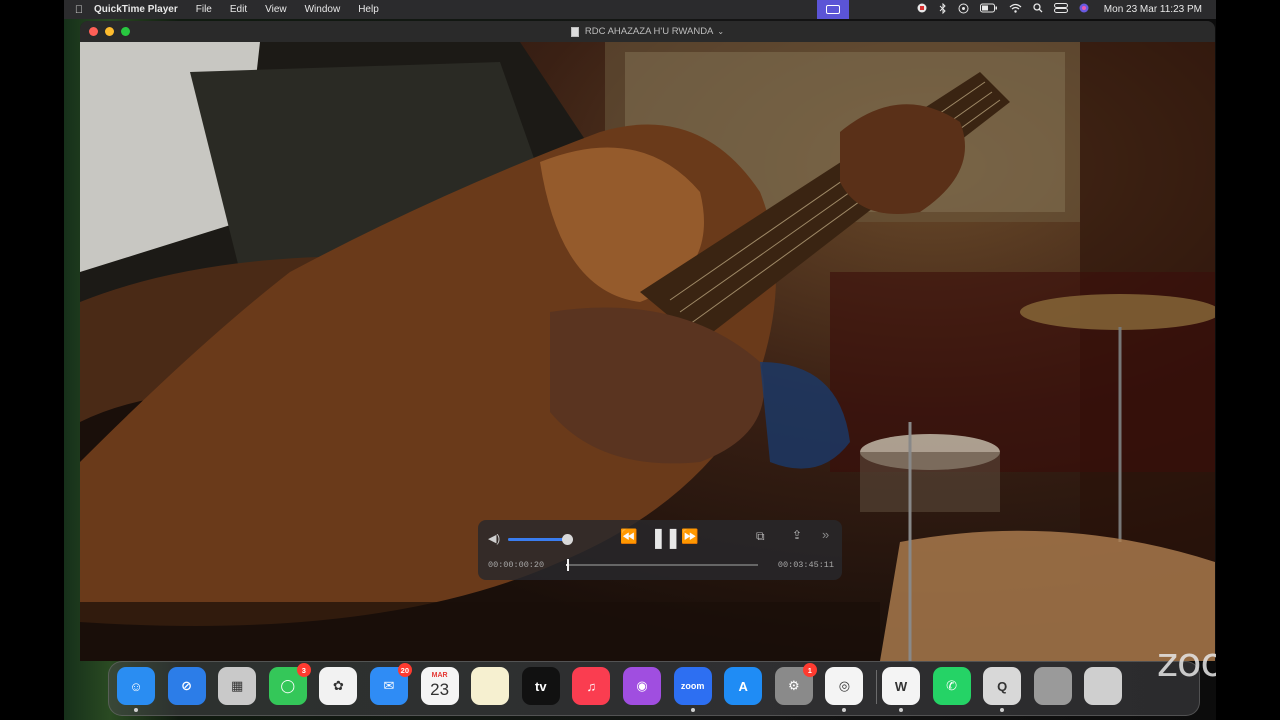  I want to click on zoom-status-icon, so click(922, 9).